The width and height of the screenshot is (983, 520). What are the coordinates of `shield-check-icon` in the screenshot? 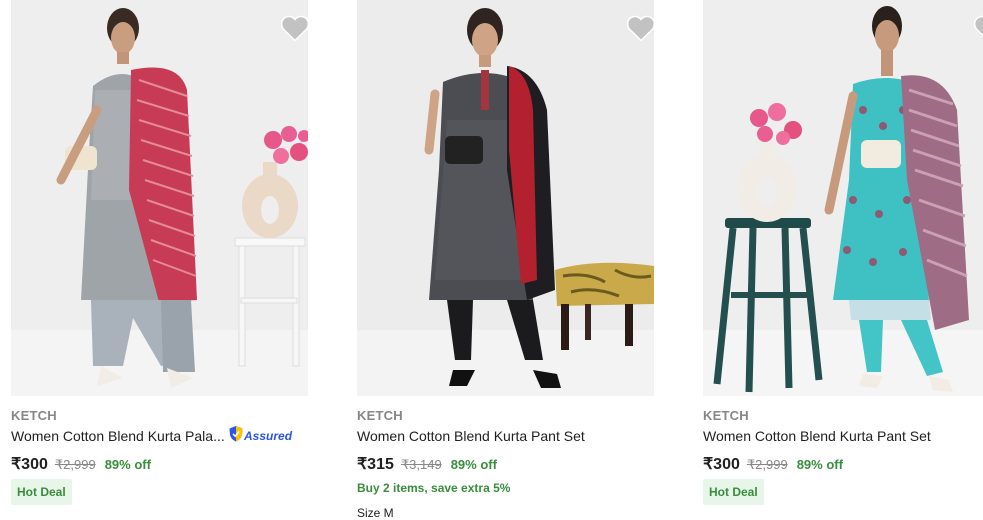 It's located at (236, 436).